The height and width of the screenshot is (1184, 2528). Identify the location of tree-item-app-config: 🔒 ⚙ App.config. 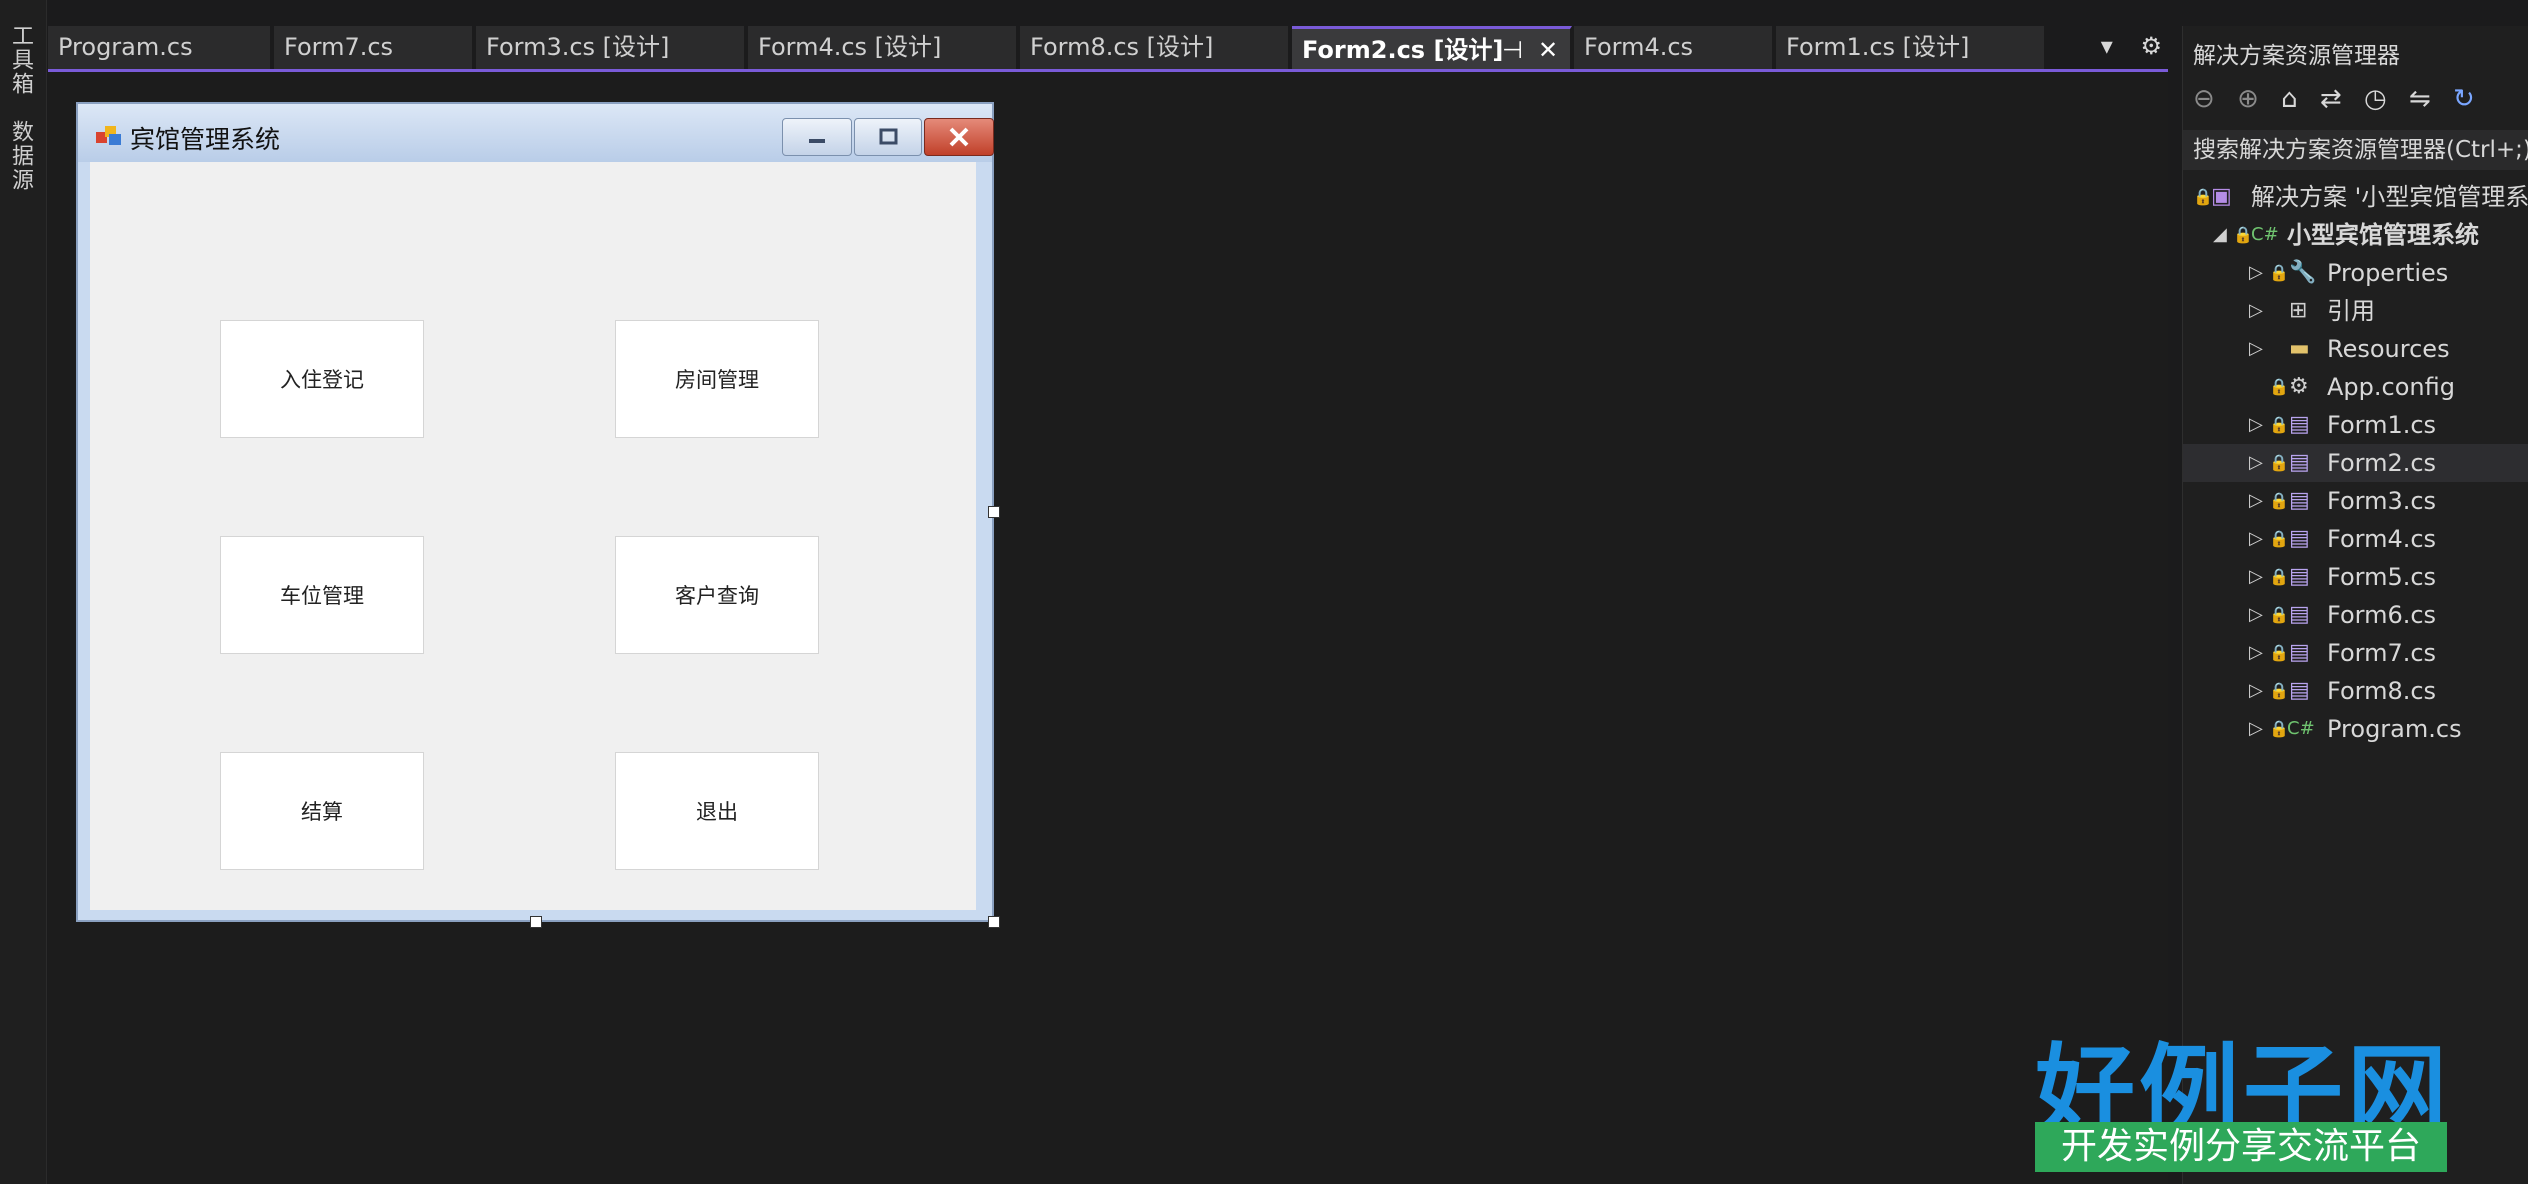
(2355, 387).